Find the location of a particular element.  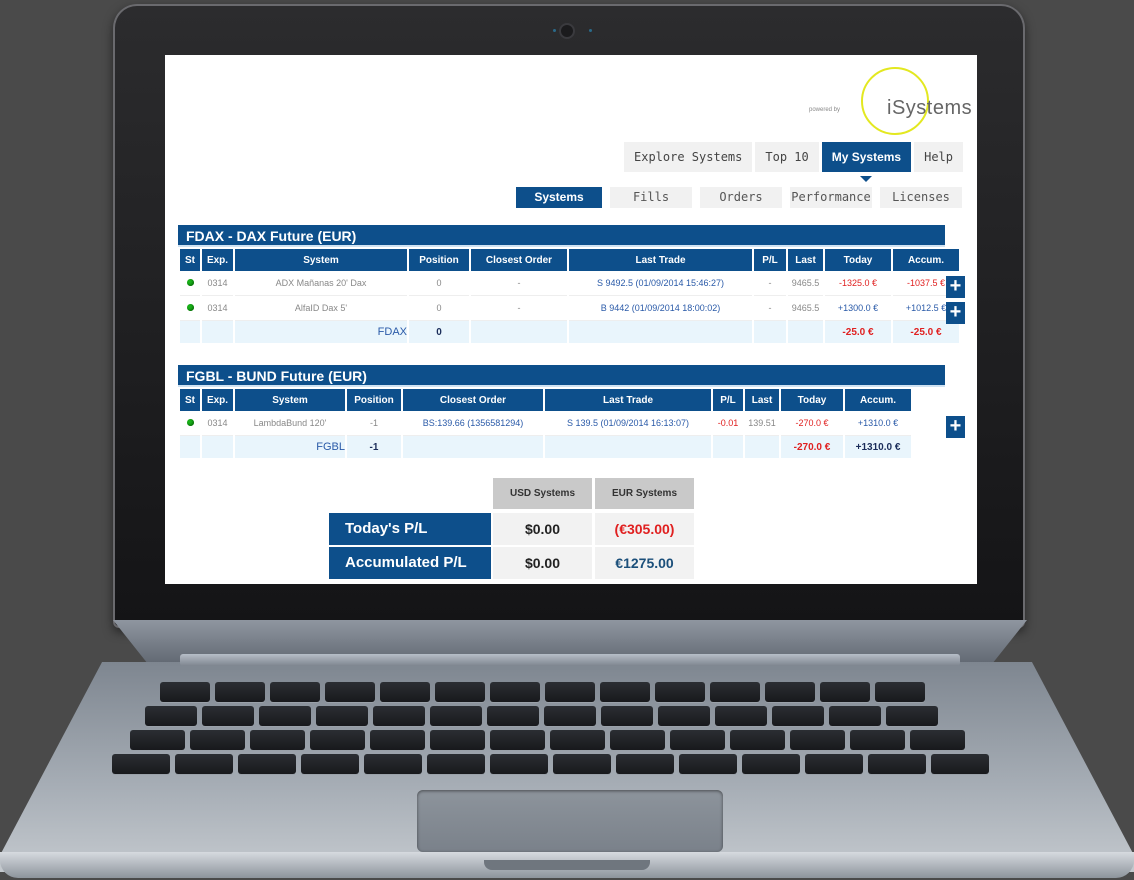

add-fdax-row-1-button: + is located at coordinates (955, 287).